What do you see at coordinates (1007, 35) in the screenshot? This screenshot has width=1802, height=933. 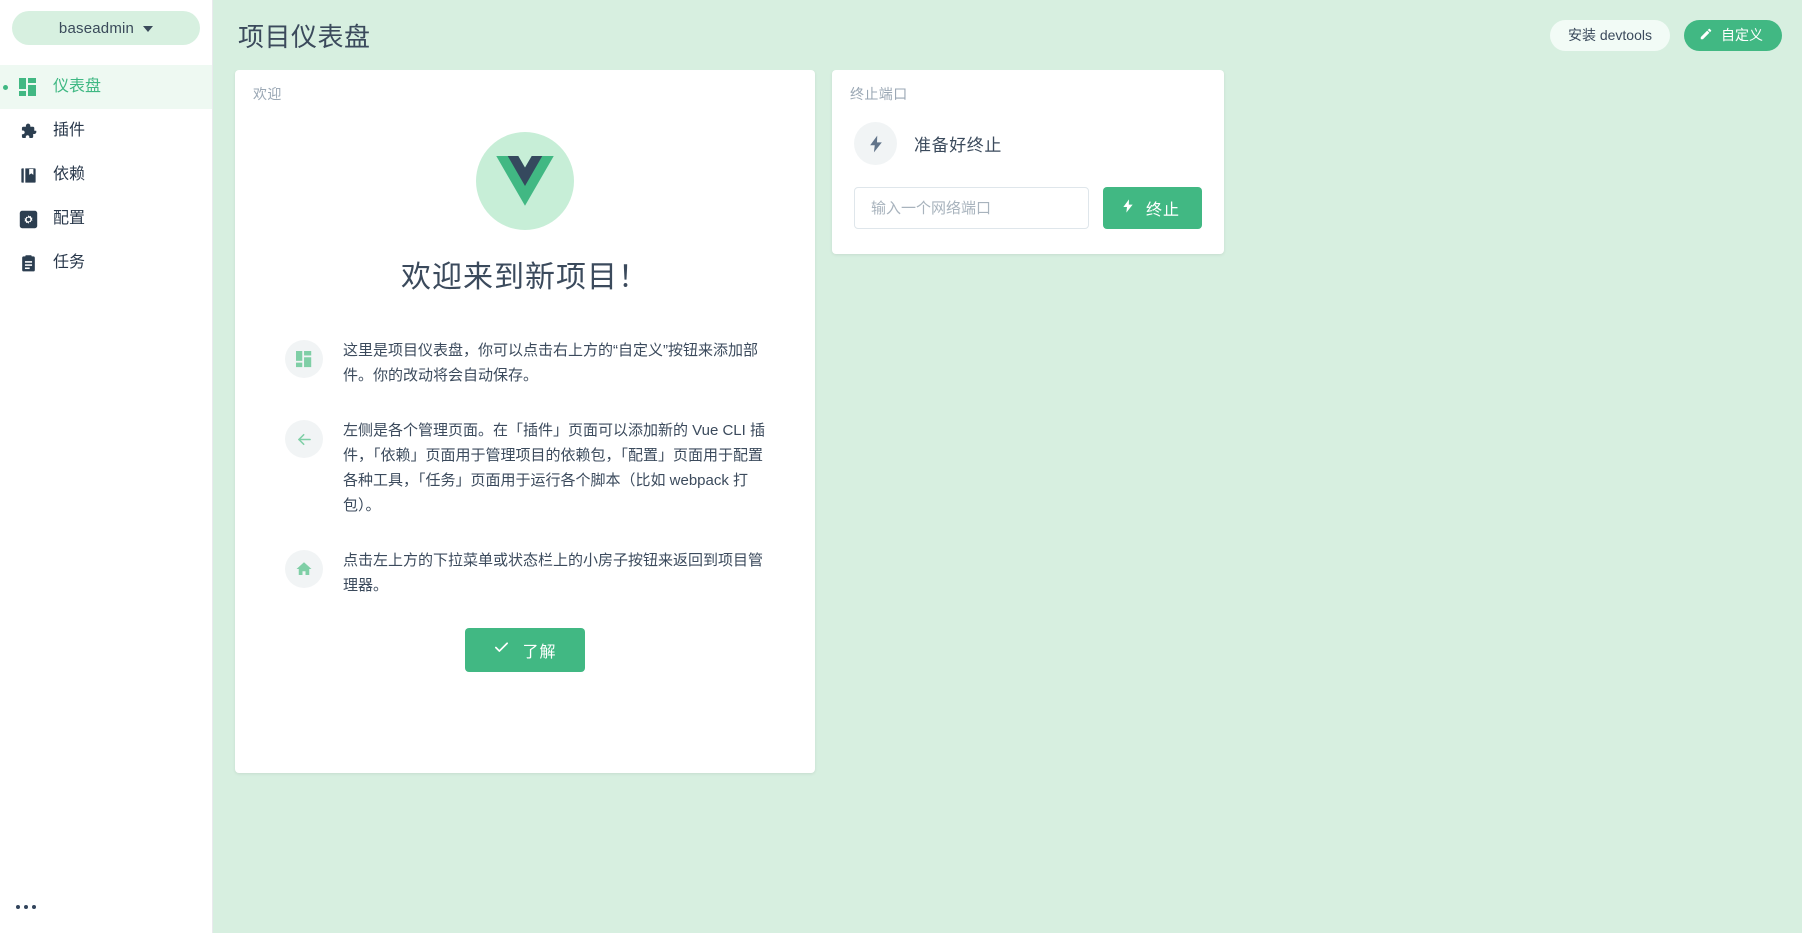 I see `topbar: 项目仪表盘 安装 devtools 自定义` at bounding box center [1007, 35].